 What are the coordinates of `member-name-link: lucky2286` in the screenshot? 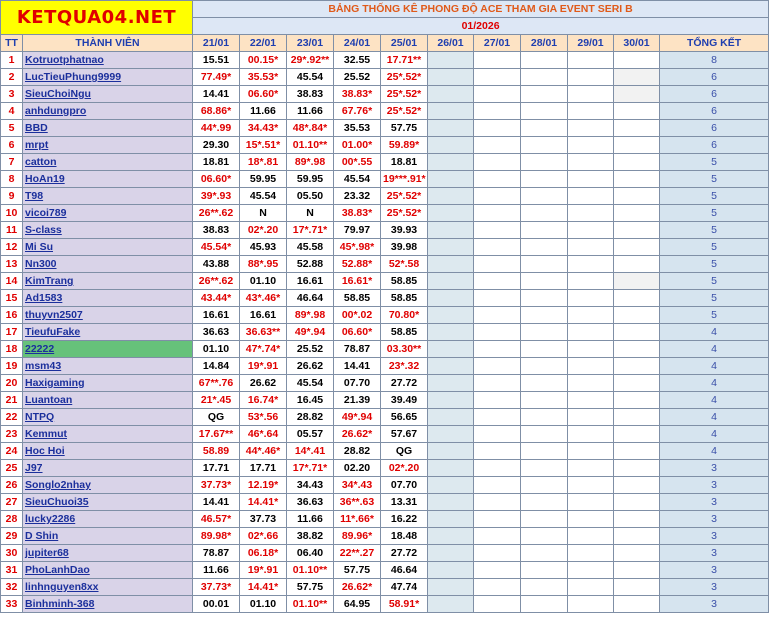 It's located at (107, 519).